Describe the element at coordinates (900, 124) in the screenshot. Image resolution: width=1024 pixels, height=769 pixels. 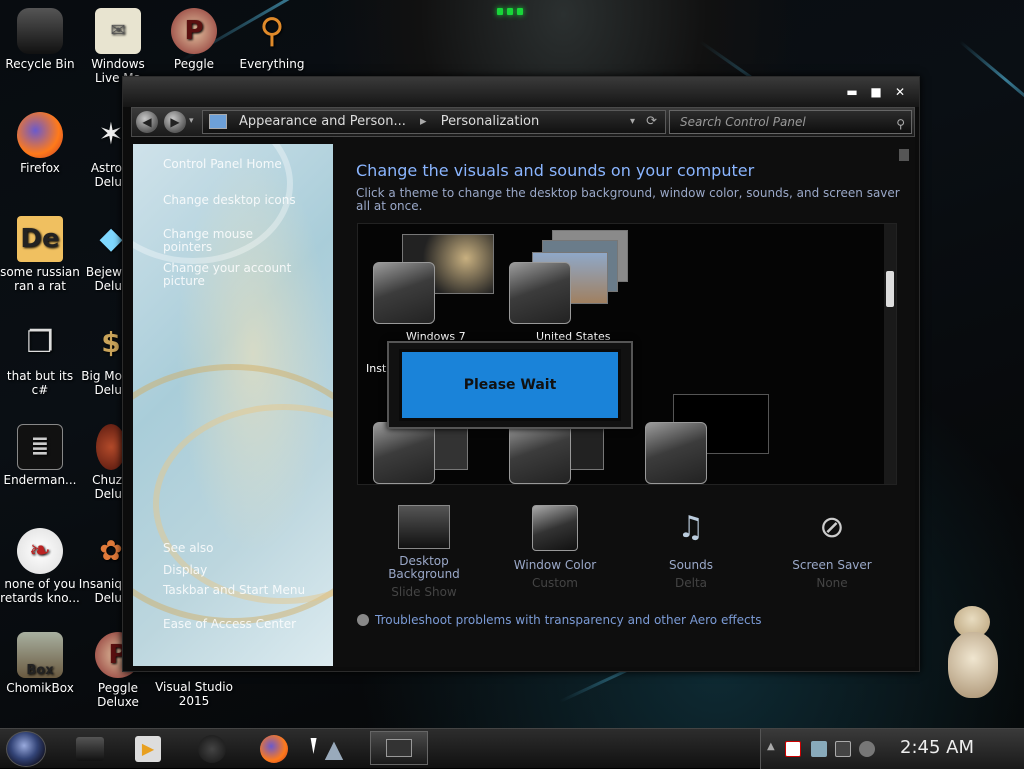
I see `search-icon: ⚲` at that location.